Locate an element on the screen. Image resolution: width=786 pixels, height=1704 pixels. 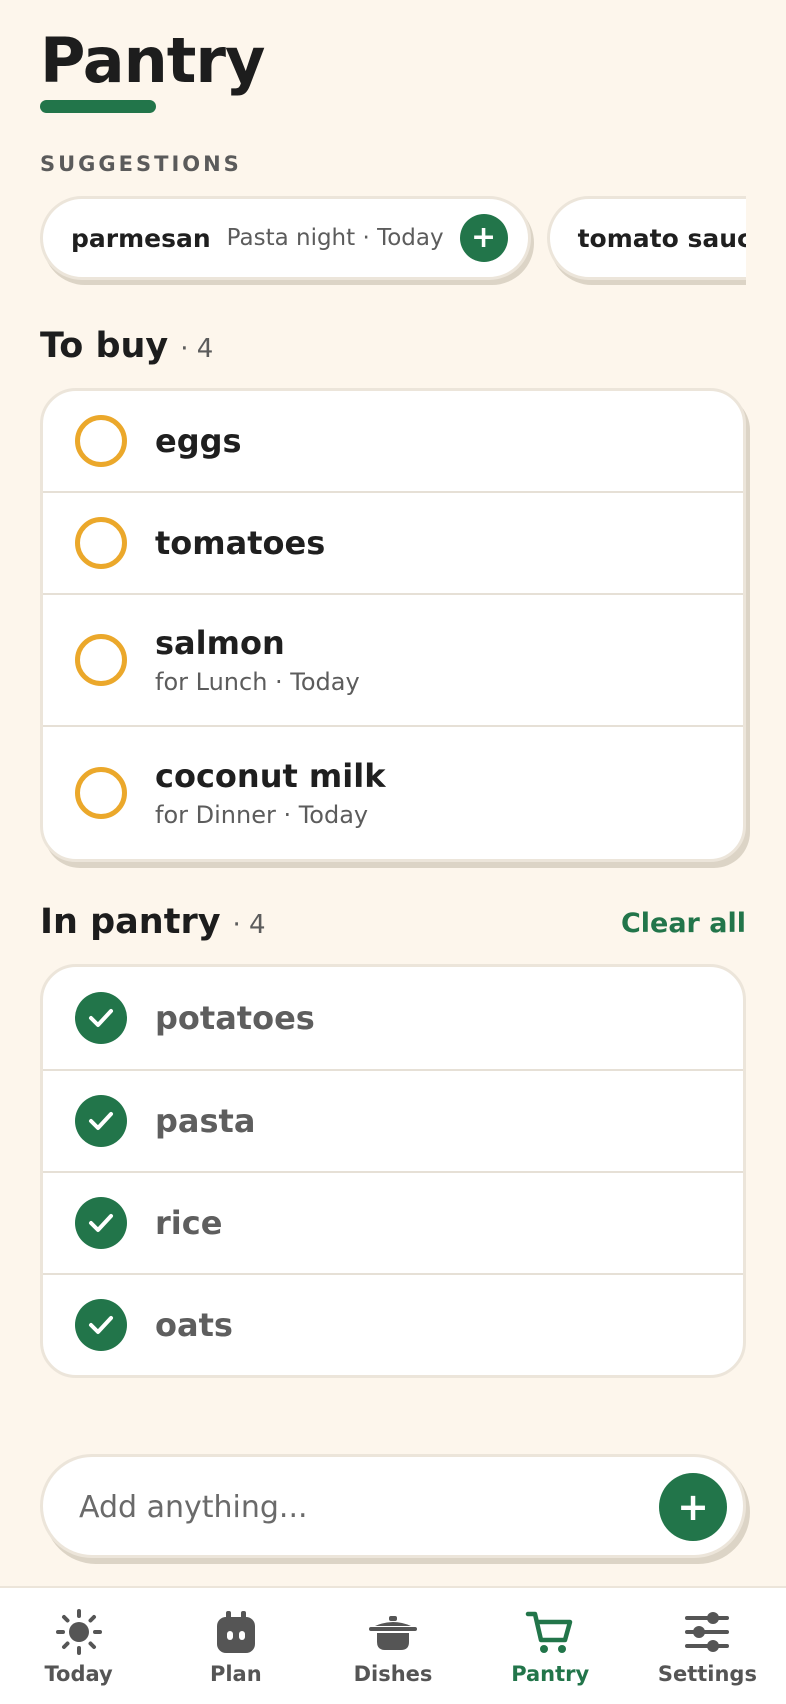
suggestion-name: parmesan is located at coordinates (141, 238).